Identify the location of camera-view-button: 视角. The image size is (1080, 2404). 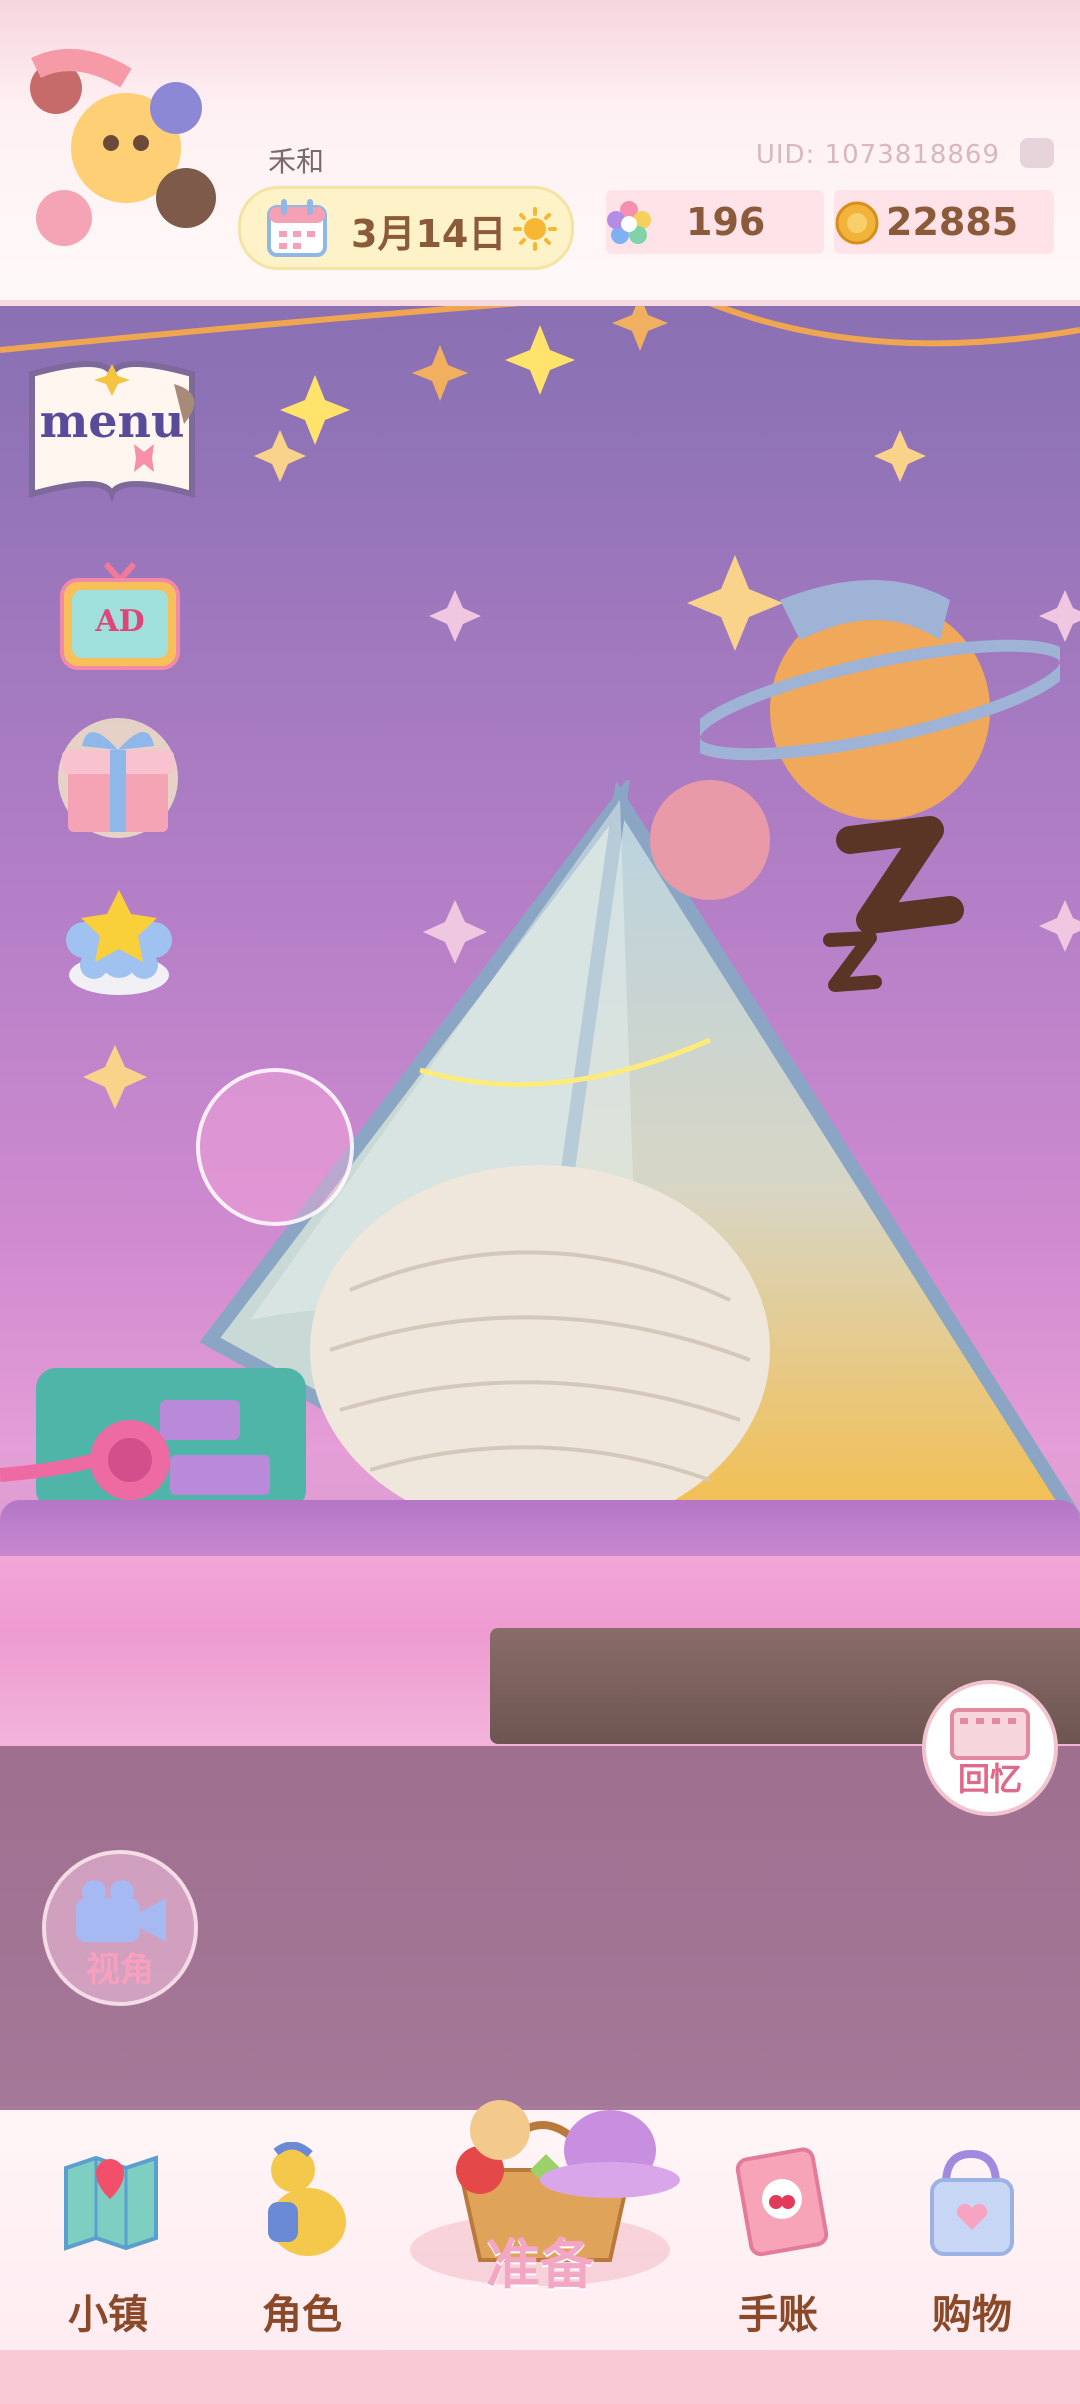
(120, 1928).